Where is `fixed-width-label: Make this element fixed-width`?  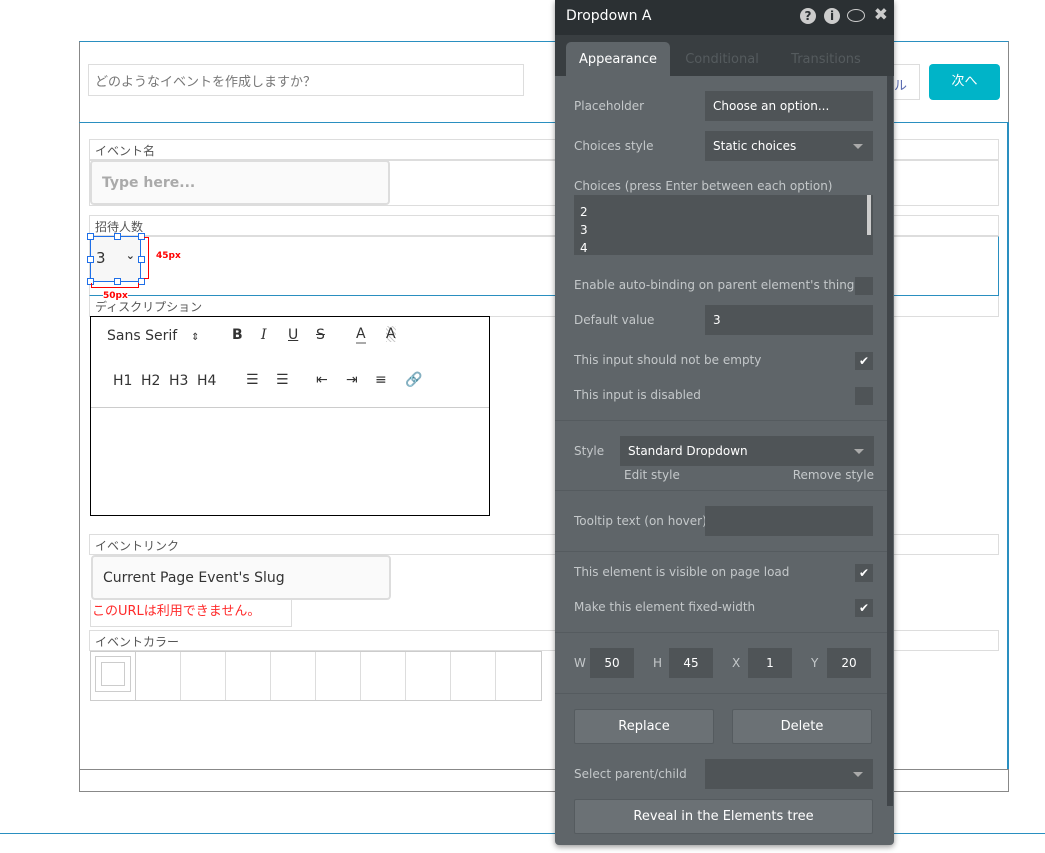 fixed-width-label: Make this element fixed-width is located at coordinates (665, 607).